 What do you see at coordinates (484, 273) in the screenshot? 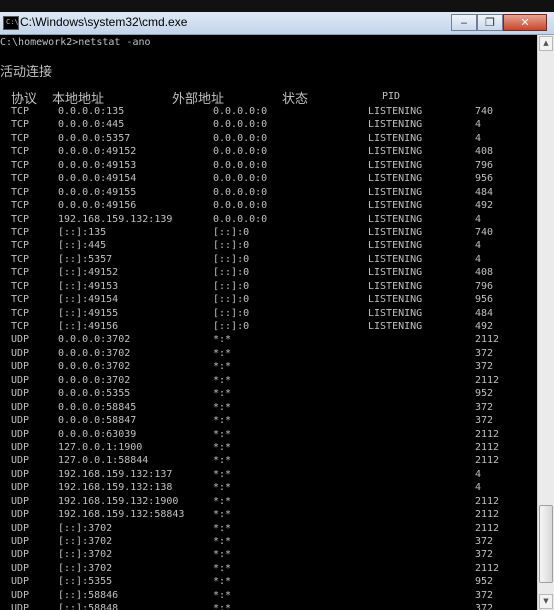
I see `cell-pid: 408` at bounding box center [484, 273].